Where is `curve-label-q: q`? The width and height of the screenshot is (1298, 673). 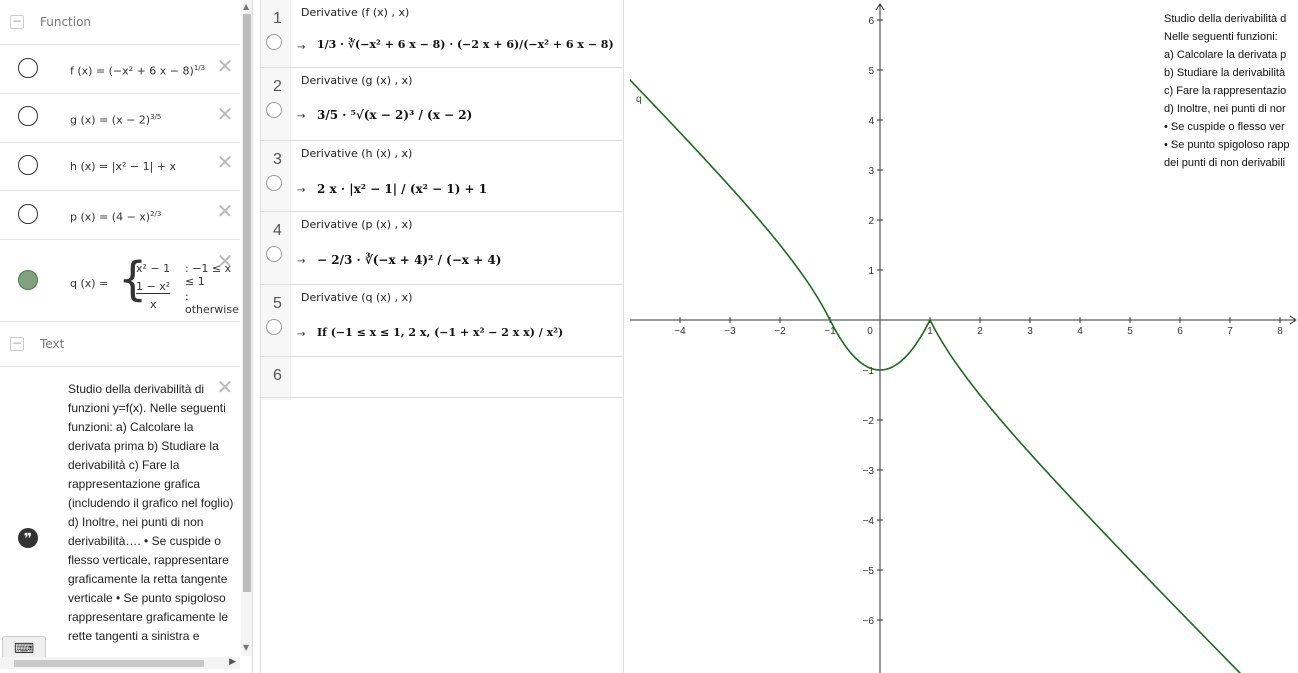 curve-label-q: q is located at coordinates (639, 99).